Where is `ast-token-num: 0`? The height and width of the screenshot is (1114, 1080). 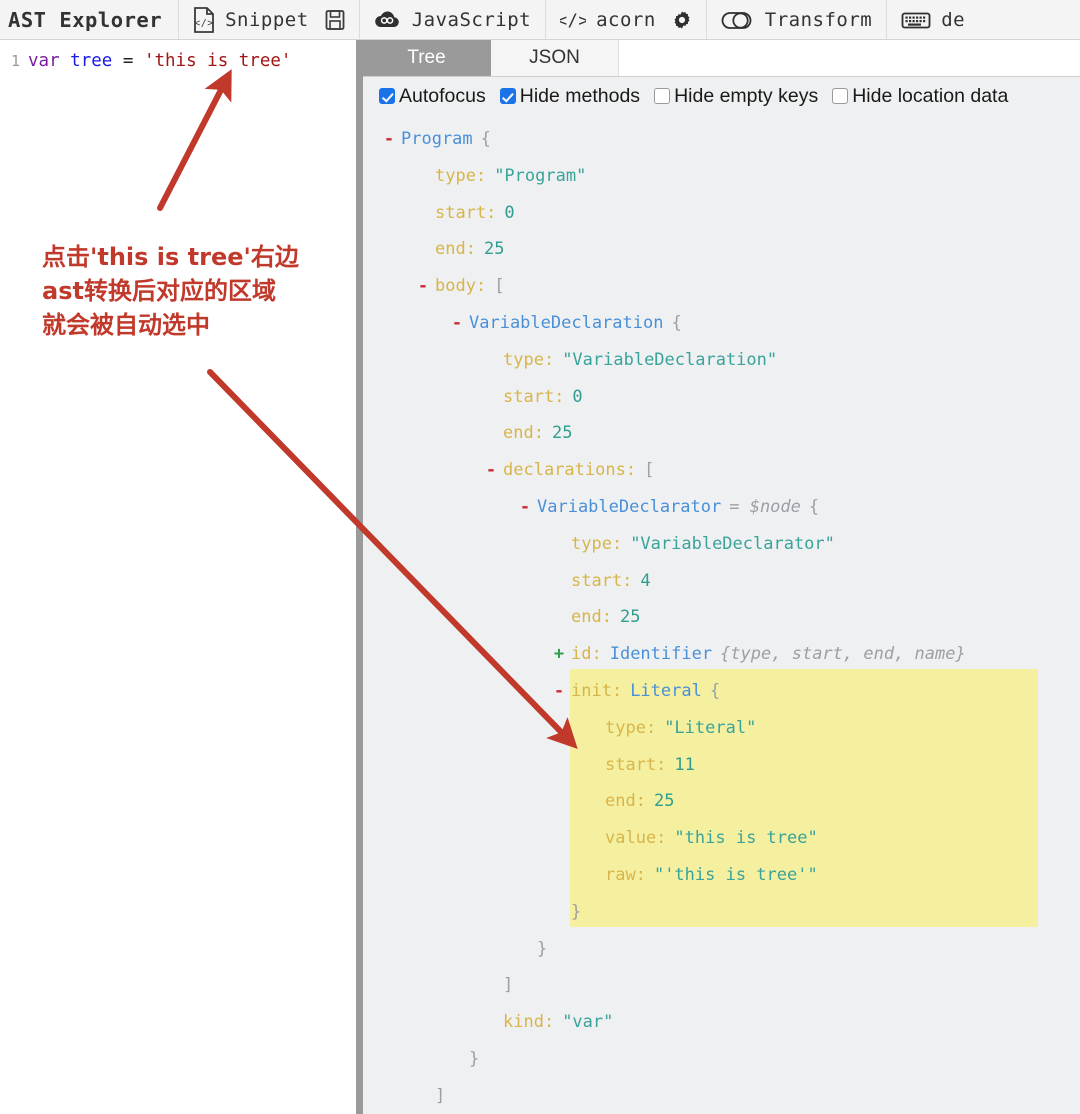 ast-token-num: 0 is located at coordinates (577, 396).